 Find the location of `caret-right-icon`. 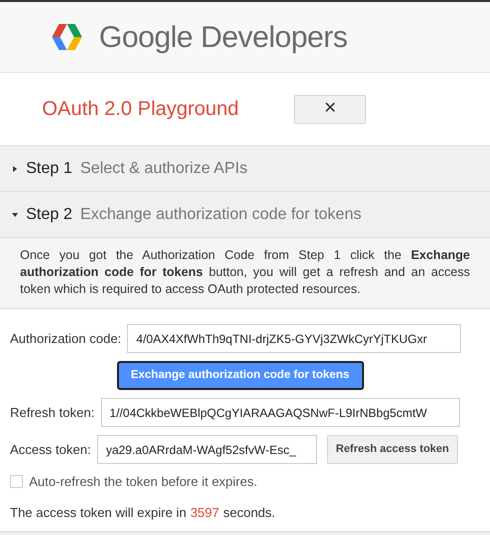

caret-right-icon is located at coordinates (15, 169).